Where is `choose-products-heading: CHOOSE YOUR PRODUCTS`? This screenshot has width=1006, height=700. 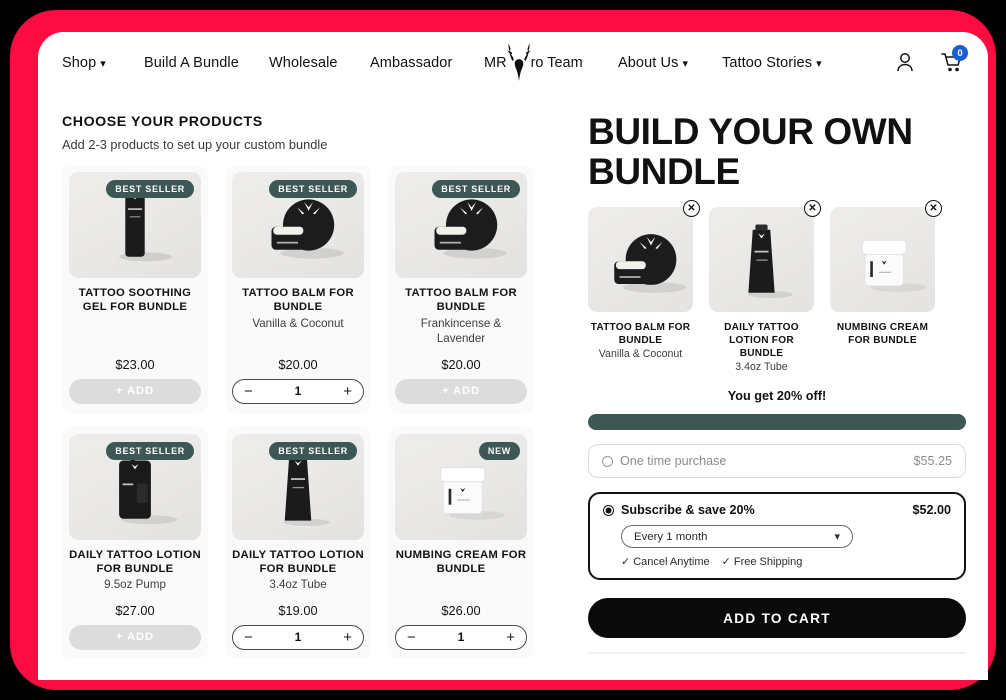 choose-products-heading: CHOOSE YOUR PRODUCTS is located at coordinates (162, 122).